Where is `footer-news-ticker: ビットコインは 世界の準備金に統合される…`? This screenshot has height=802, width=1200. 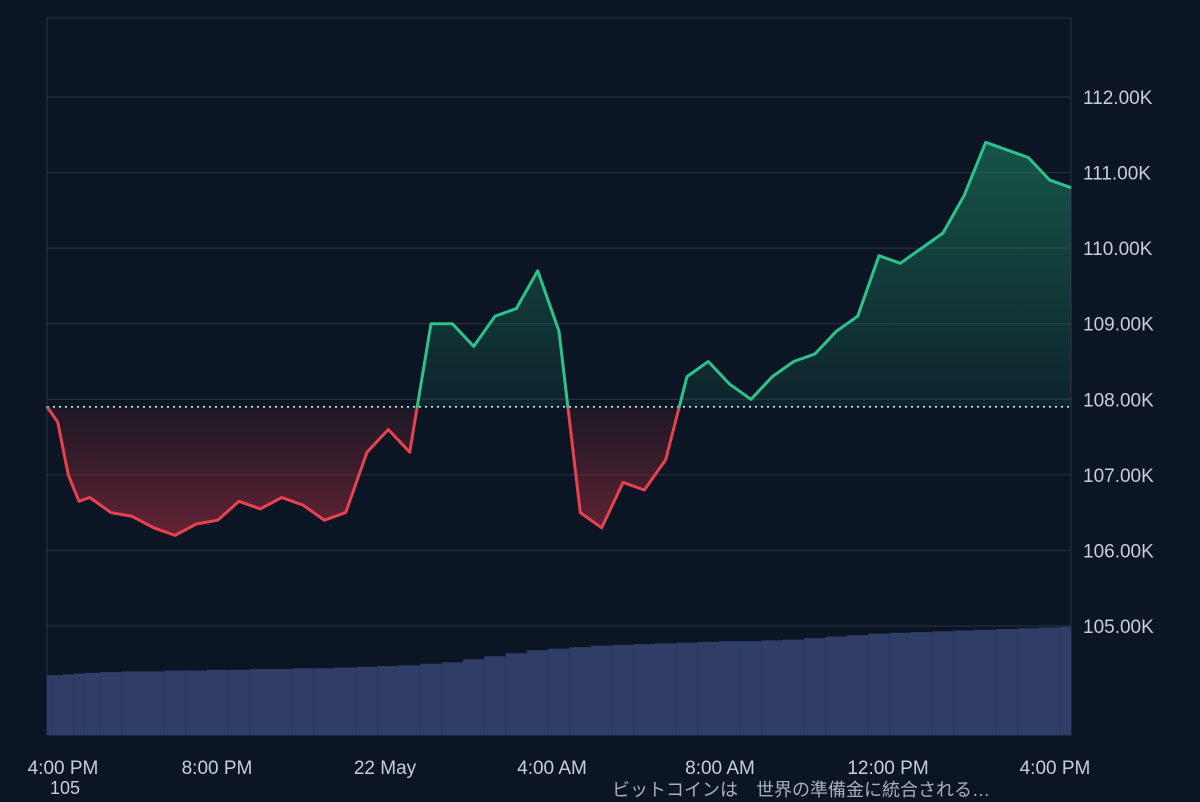
footer-news-ticker: ビットコインは 世界の準備金に統合される… is located at coordinates (801, 789).